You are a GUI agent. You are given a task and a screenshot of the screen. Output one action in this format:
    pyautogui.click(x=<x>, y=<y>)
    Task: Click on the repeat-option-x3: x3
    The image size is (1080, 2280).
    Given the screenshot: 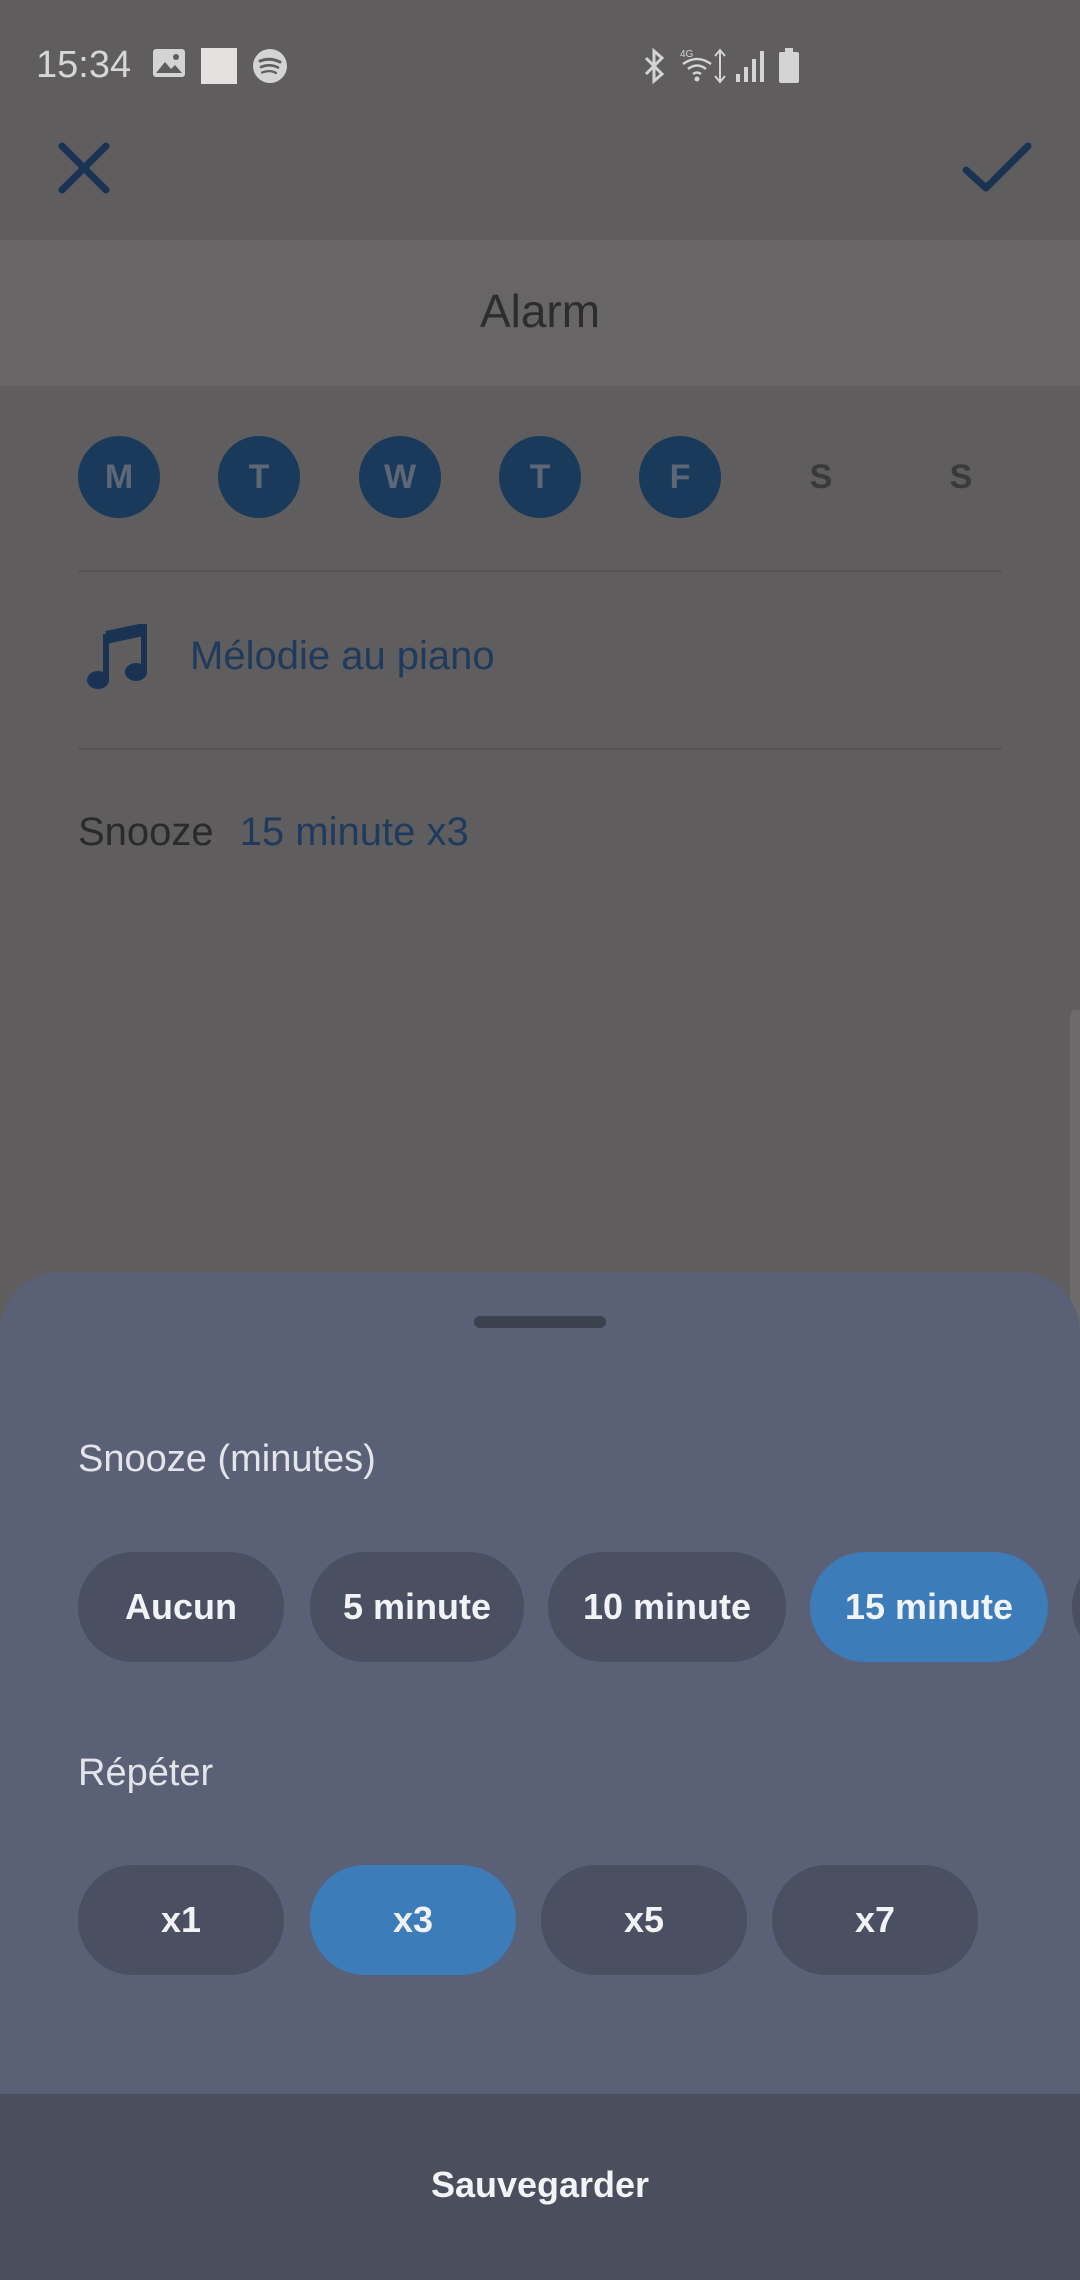 What is the action you would take?
    pyautogui.click(x=413, y=1920)
    